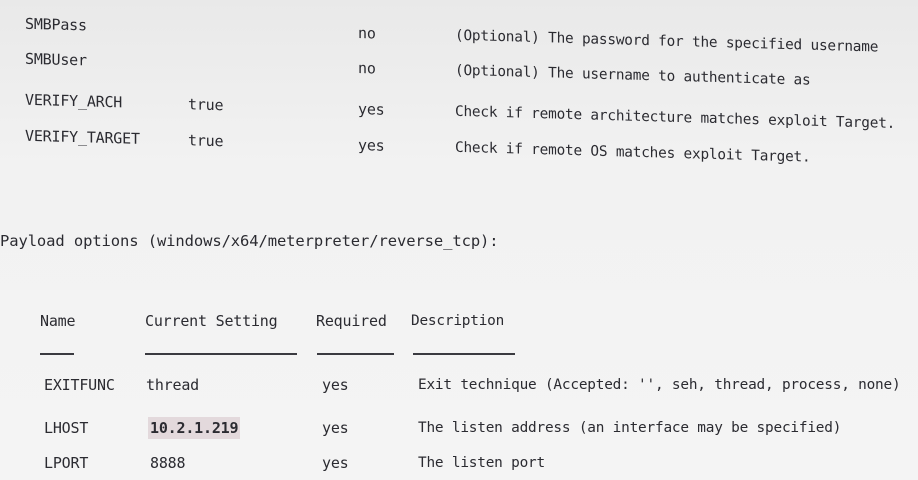 The width and height of the screenshot is (918, 480). Describe the element at coordinates (351, 321) in the screenshot. I see `column-header-required: Required` at that location.